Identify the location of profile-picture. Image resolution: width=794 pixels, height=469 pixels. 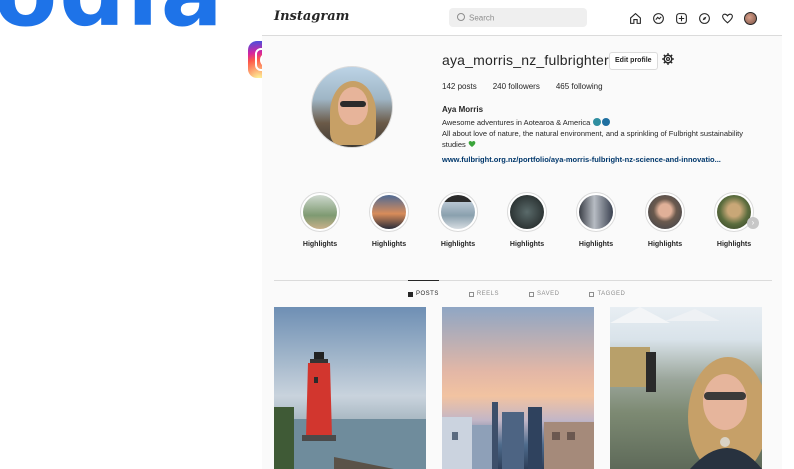
(352, 107).